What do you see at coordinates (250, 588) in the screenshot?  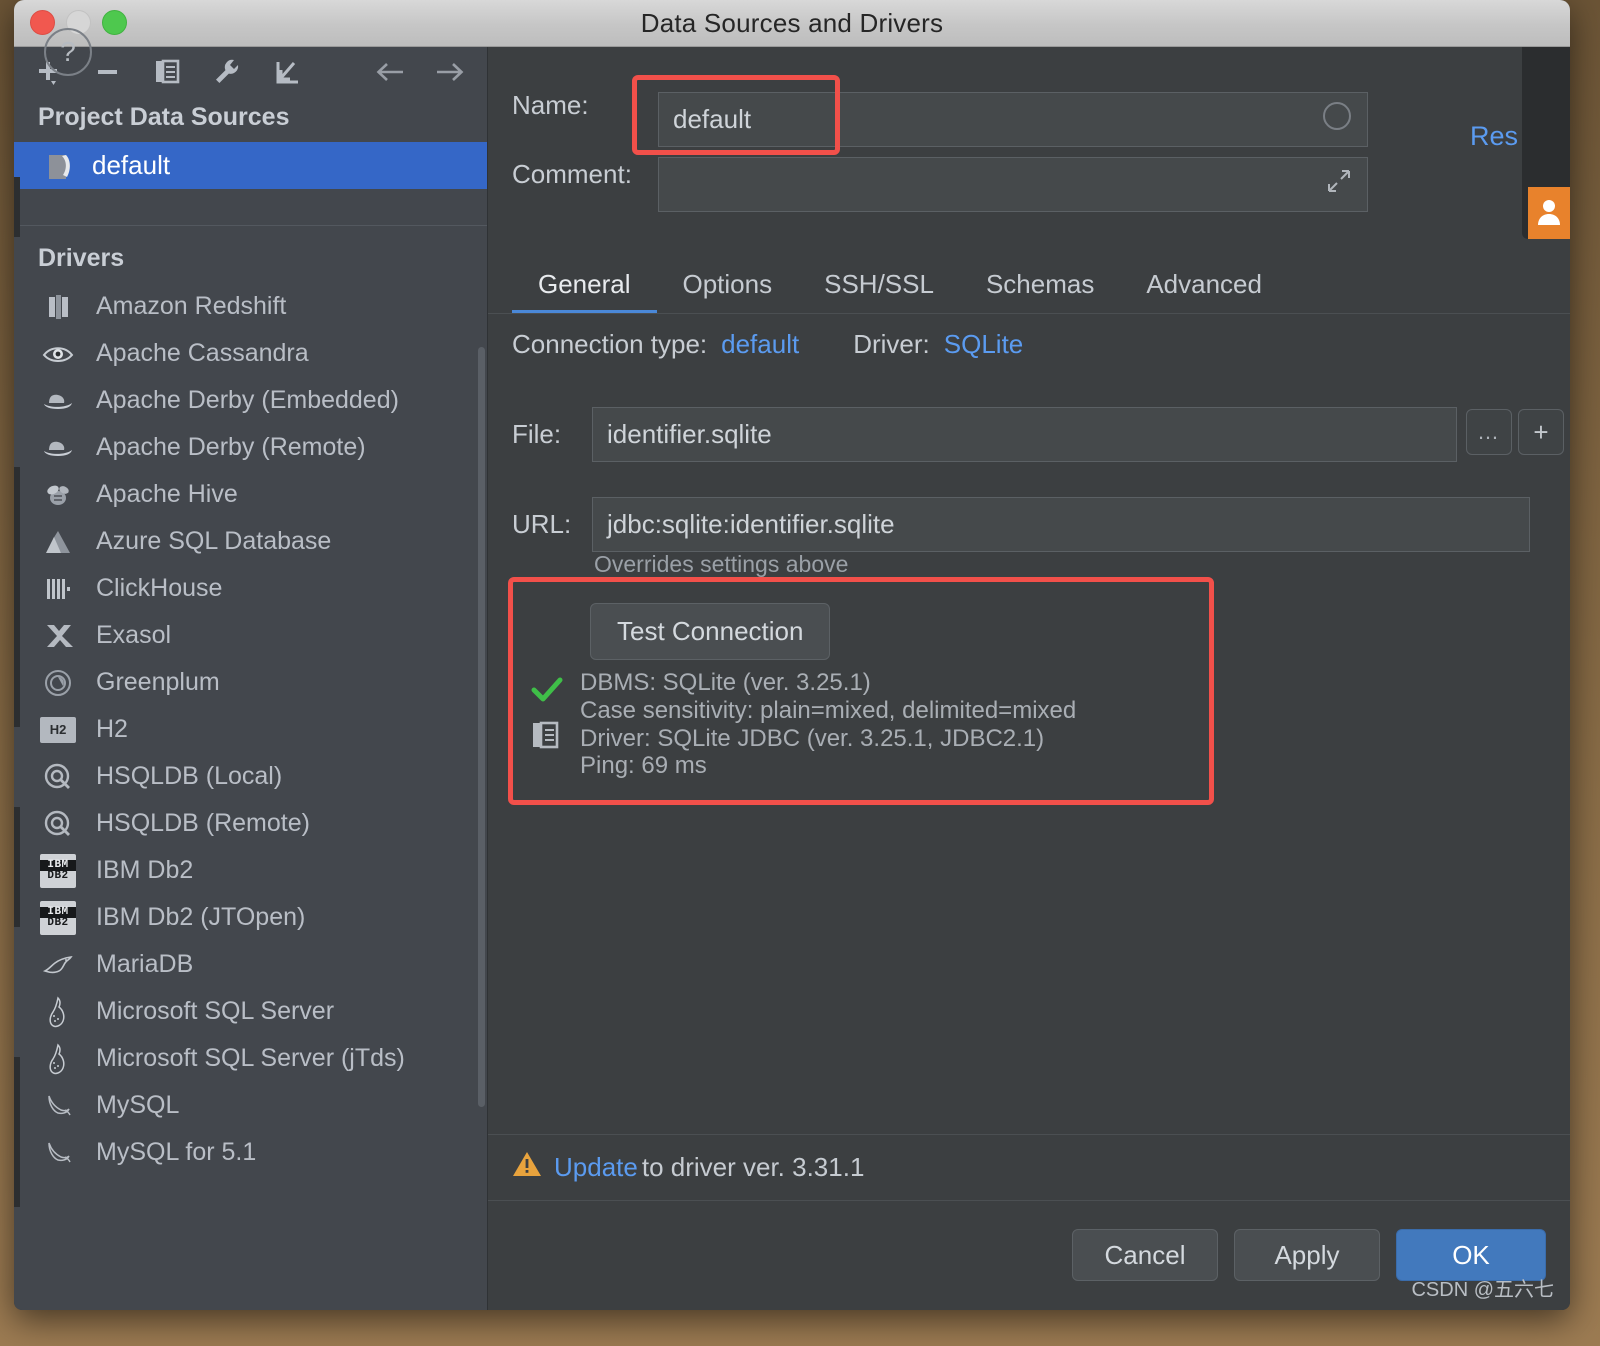 I see `driver-item-clickhouse: ClickHouse` at bounding box center [250, 588].